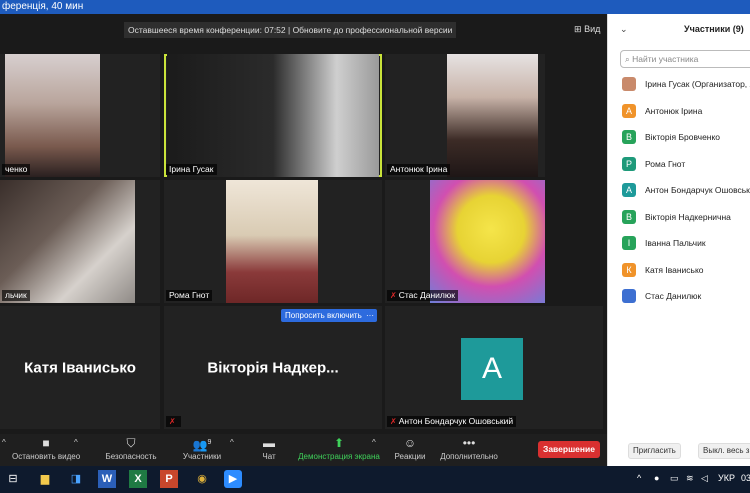  Describe the element at coordinates (674, 478) in the screenshot. I see `network-icon: ▭` at that location.